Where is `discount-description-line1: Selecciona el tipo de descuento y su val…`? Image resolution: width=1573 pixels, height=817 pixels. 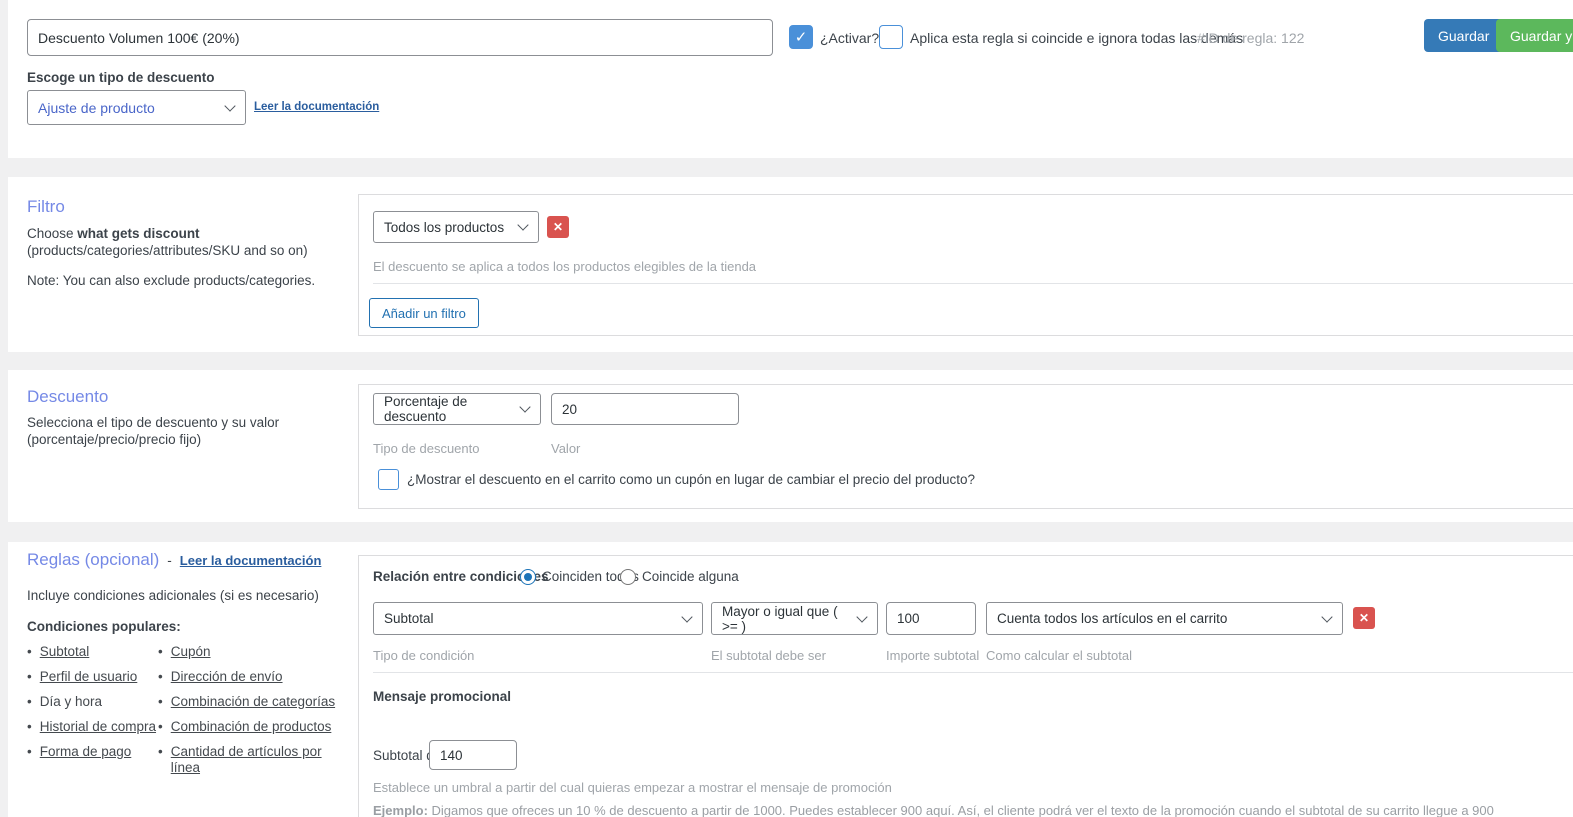 discount-description-line1: Selecciona el tipo de descuento y su val… is located at coordinates (153, 422).